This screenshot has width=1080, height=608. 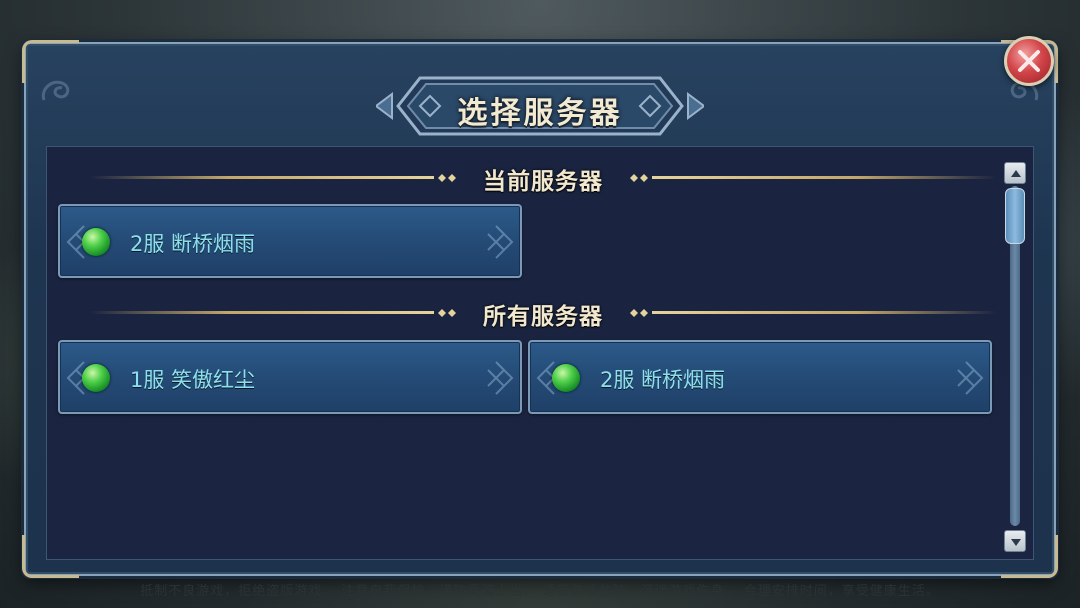 I want to click on server-name: 1服 笑傲红尘, so click(x=193, y=380).